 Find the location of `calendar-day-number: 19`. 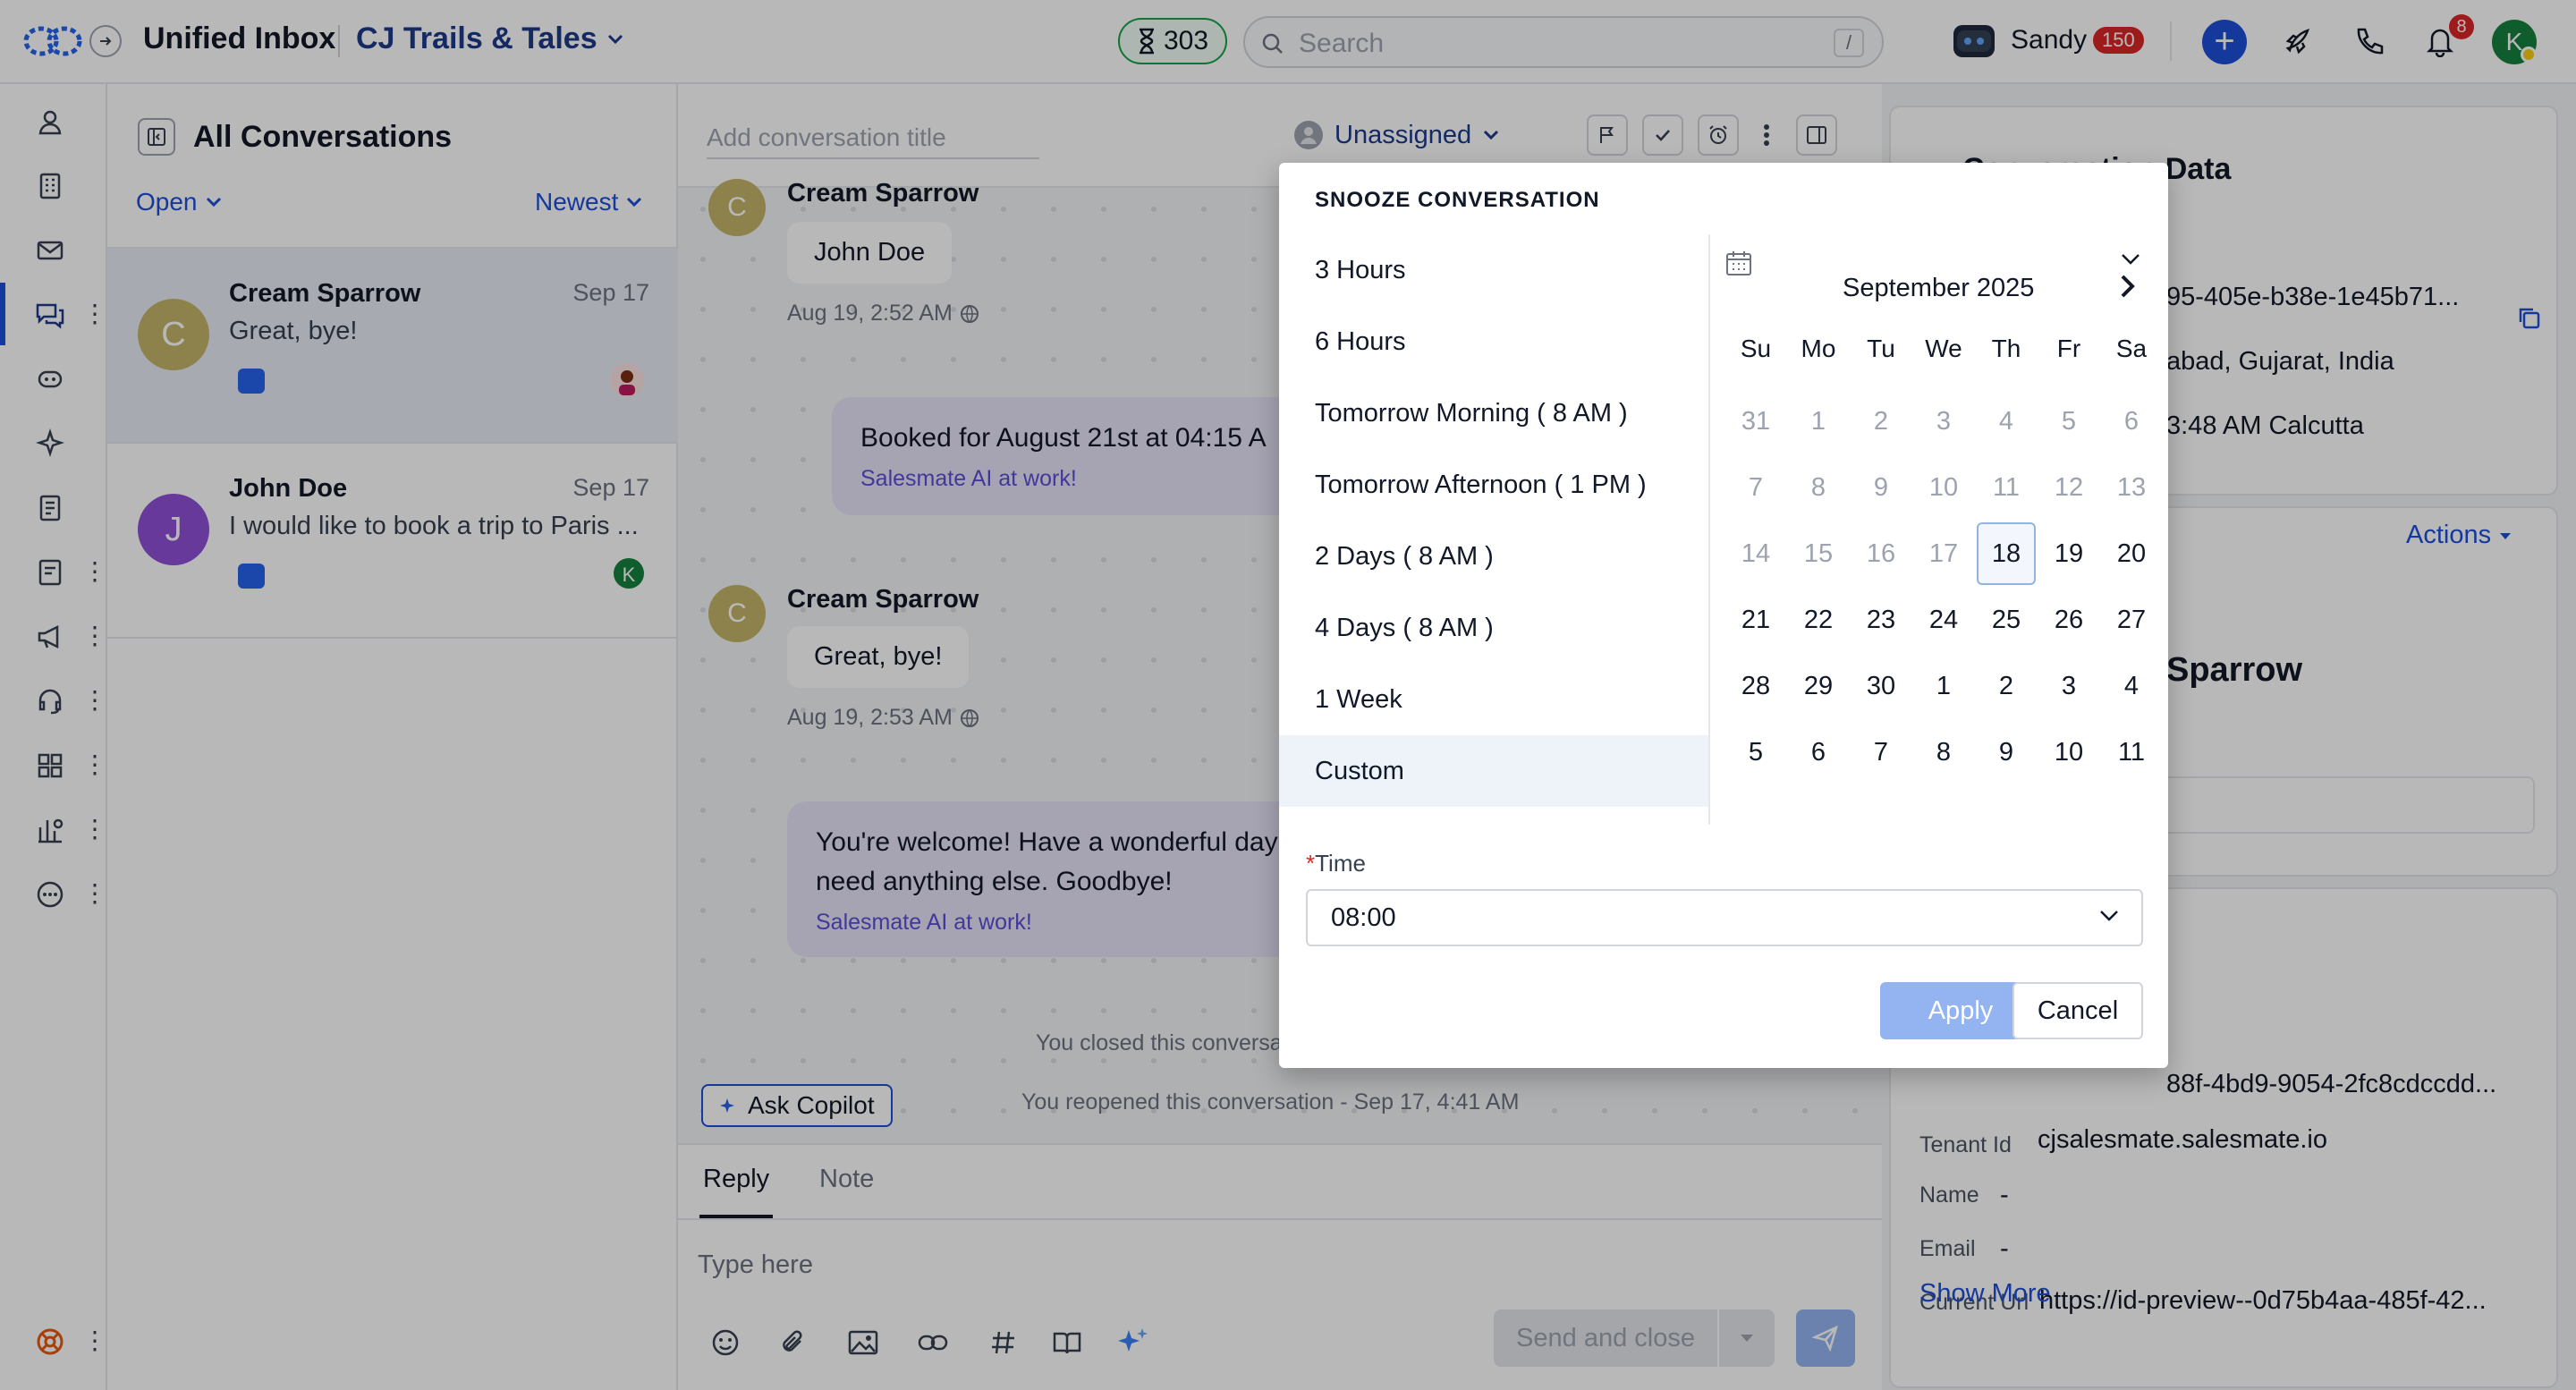

calendar-day-number: 19 is located at coordinates (2069, 553).